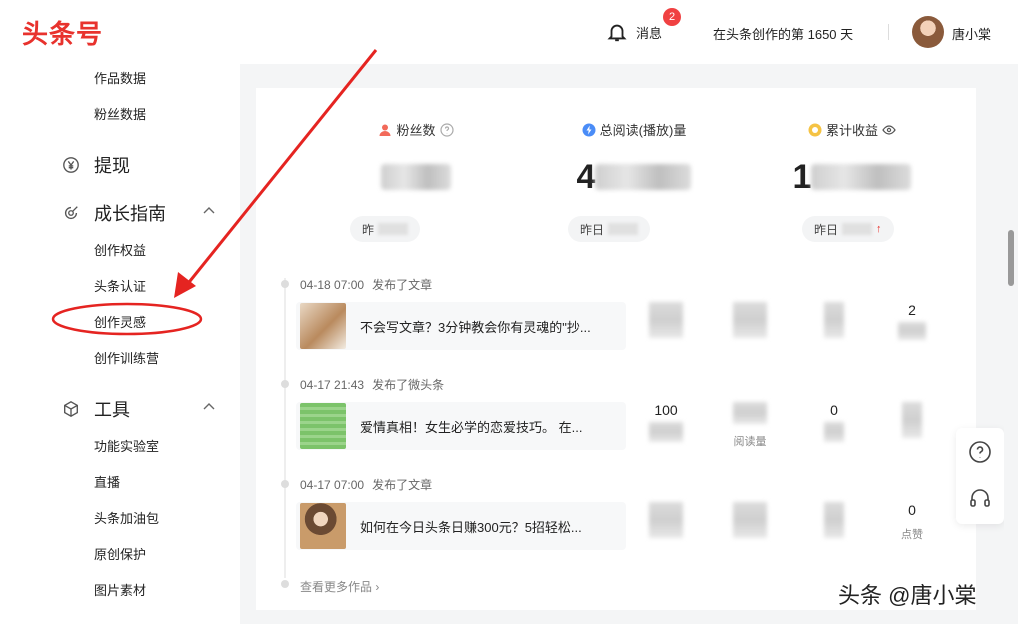 This screenshot has width=1018, height=624. I want to click on sidebar-group-label: 成长指南, so click(130, 214).